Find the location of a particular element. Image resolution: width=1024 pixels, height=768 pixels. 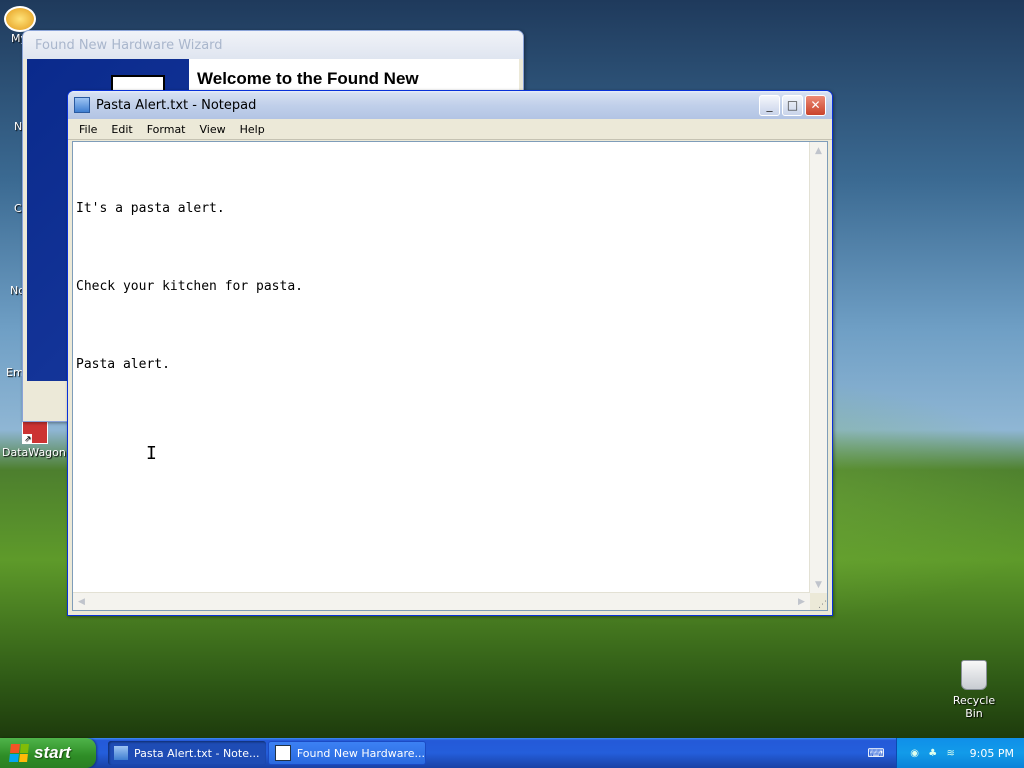

start-button: start is located at coordinates (48, 753).